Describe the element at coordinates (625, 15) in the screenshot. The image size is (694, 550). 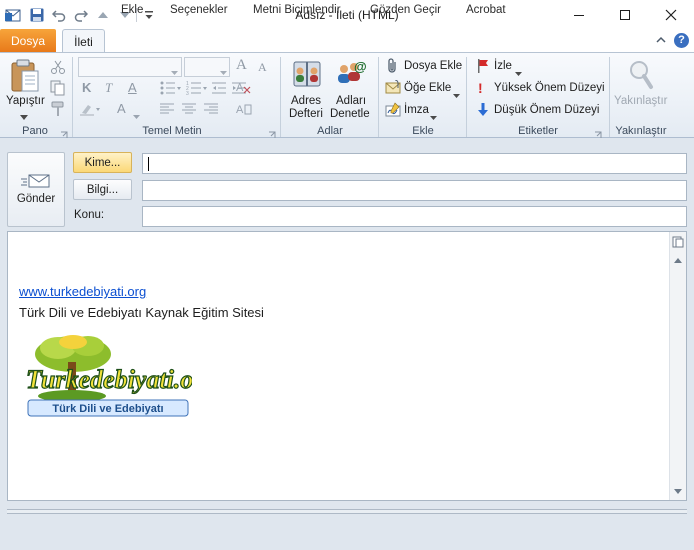
I see `maximize-button` at that location.